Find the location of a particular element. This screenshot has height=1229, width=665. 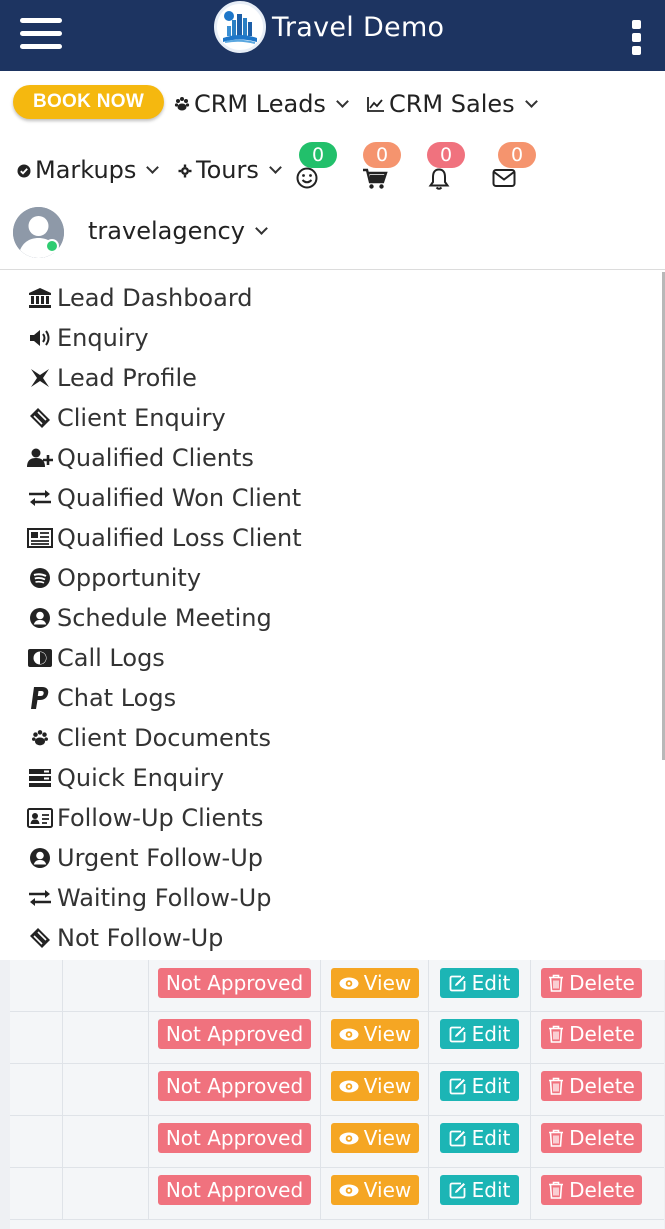

delete-label: Delete is located at coordinates (602, 983).